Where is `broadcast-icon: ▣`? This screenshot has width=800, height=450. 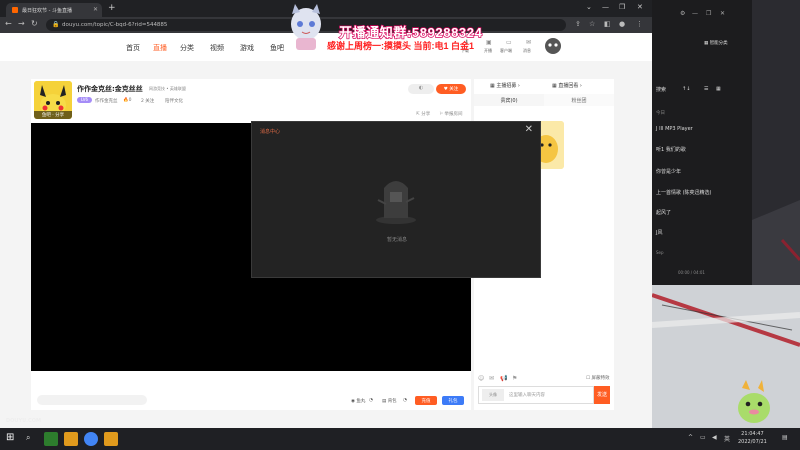 broadcast-icon: ▣ is located at coordinates (489, 42).